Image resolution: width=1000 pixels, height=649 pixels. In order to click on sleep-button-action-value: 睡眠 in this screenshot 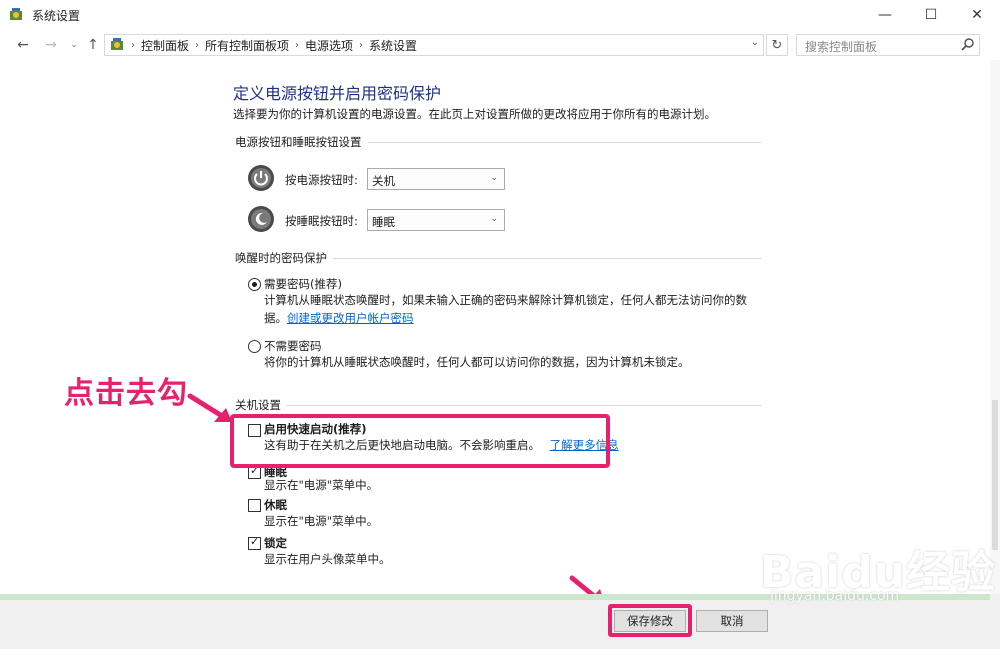, I will do `click(383, 222)`.